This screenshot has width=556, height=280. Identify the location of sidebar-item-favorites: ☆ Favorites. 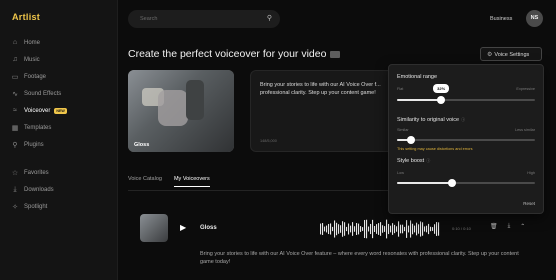
(60, 172).